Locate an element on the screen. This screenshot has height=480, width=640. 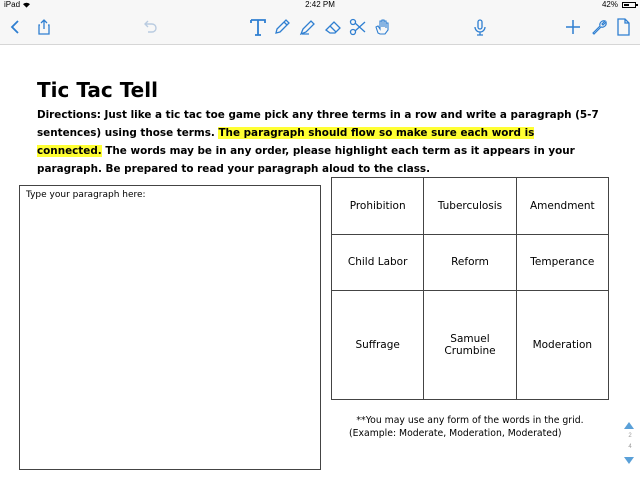
battery-percent: 42% is located at coordinates (609, 4).